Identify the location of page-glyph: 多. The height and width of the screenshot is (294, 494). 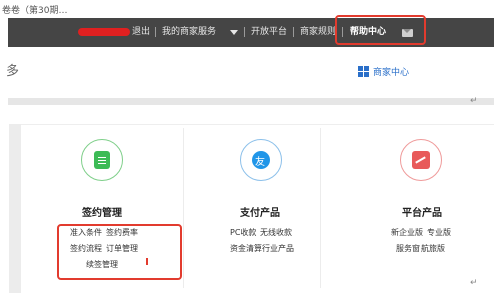
(13, 71).